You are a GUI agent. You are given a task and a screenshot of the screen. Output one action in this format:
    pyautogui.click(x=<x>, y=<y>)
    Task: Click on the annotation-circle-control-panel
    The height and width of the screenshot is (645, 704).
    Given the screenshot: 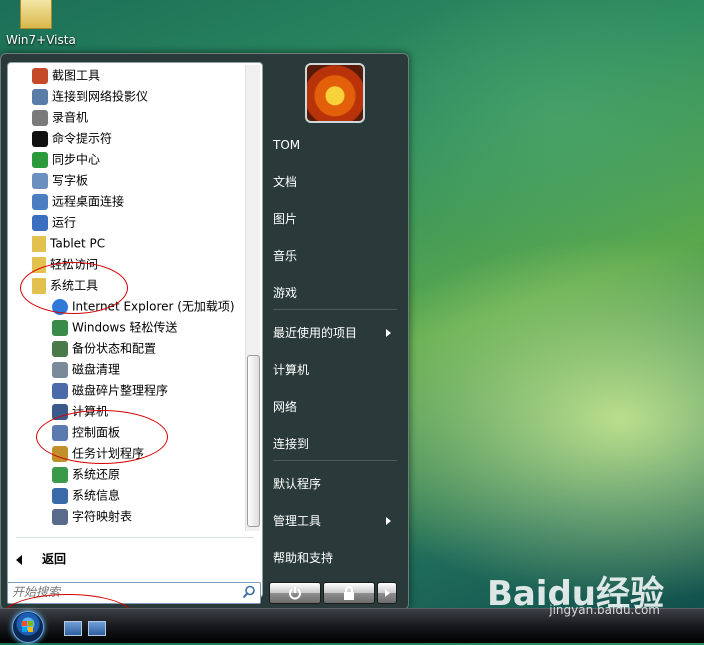 What is the action you would take?
    pyautogui.click(x=102, y=437)
    